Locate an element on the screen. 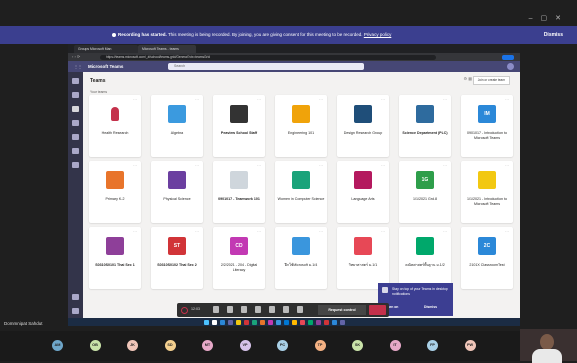 The image size is (577, 363). participant-avatar: MT is located at coordinates (207, 345).